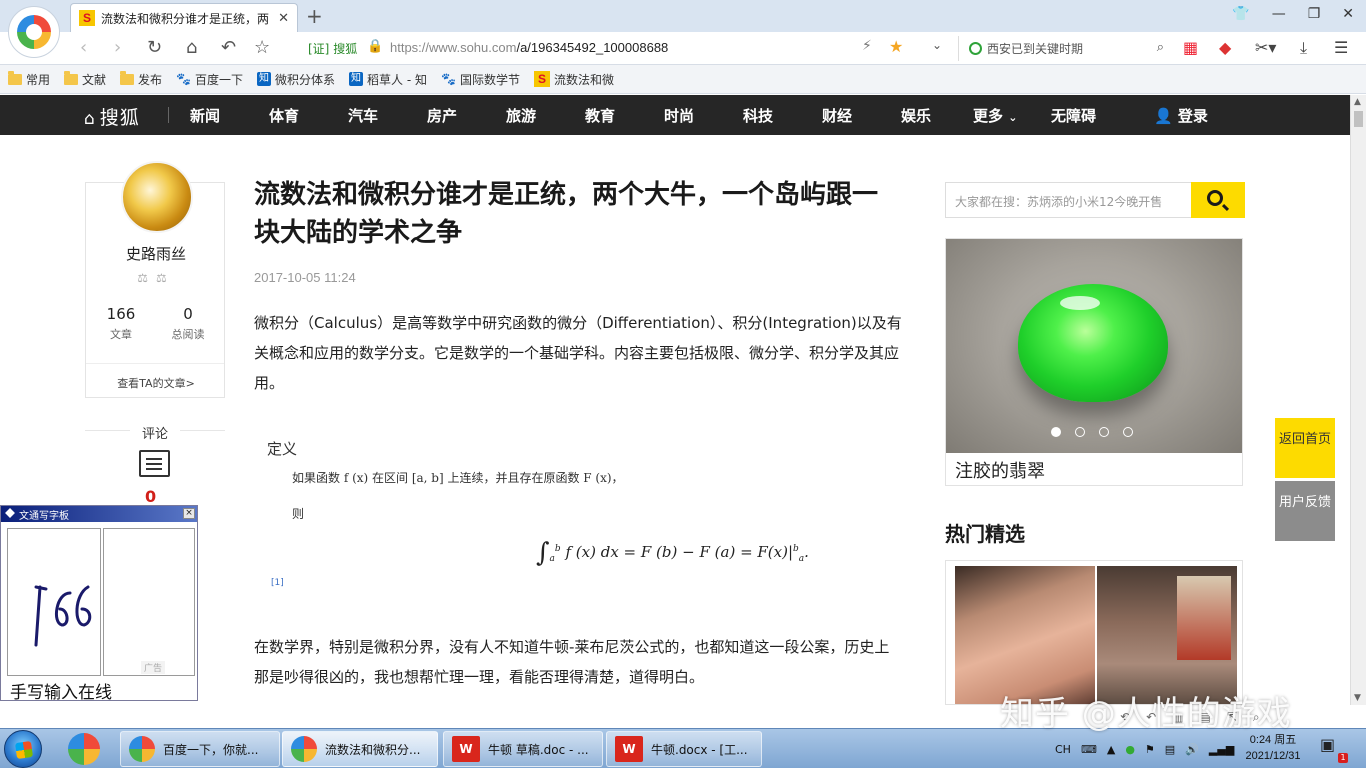 The width and height of the screenshot is (1366, 768). I want to click on nav-item: 时尚, so click(679, 115).